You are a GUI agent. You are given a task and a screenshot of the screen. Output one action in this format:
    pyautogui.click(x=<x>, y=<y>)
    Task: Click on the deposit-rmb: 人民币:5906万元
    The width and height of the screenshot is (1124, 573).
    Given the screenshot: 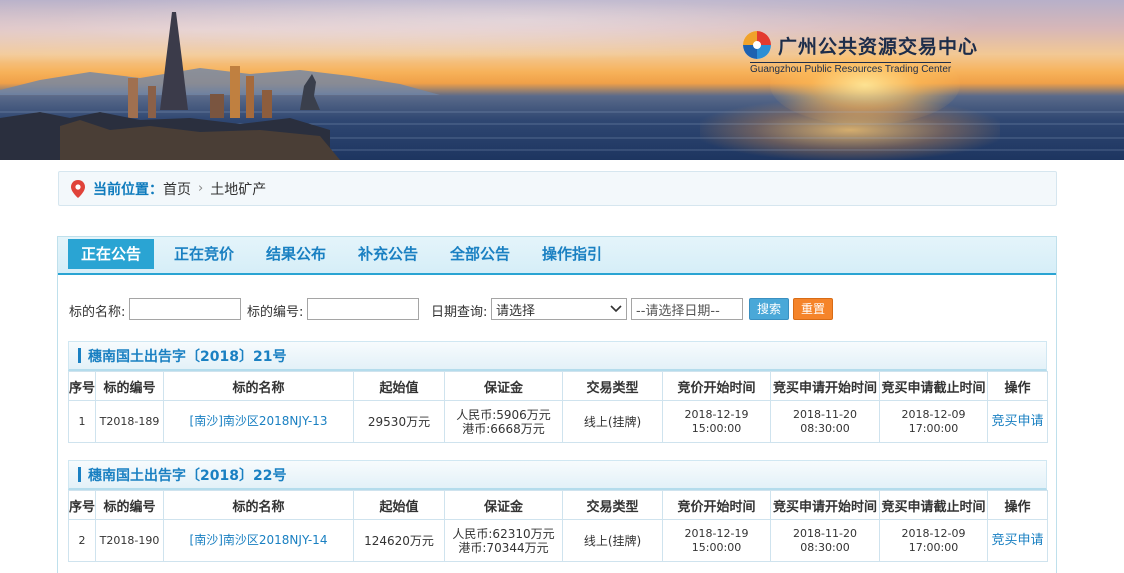 What is the action you would take?
    pyautogui.click(x=503, y=414)
    